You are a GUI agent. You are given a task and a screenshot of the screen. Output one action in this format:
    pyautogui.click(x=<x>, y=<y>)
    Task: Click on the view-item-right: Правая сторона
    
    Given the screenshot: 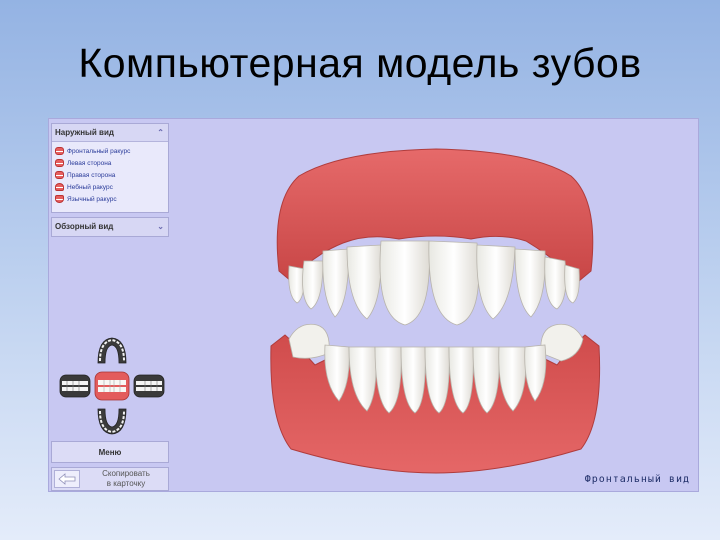 What is the action you would take?
    pyautogui.click(x=110, y=175)
    